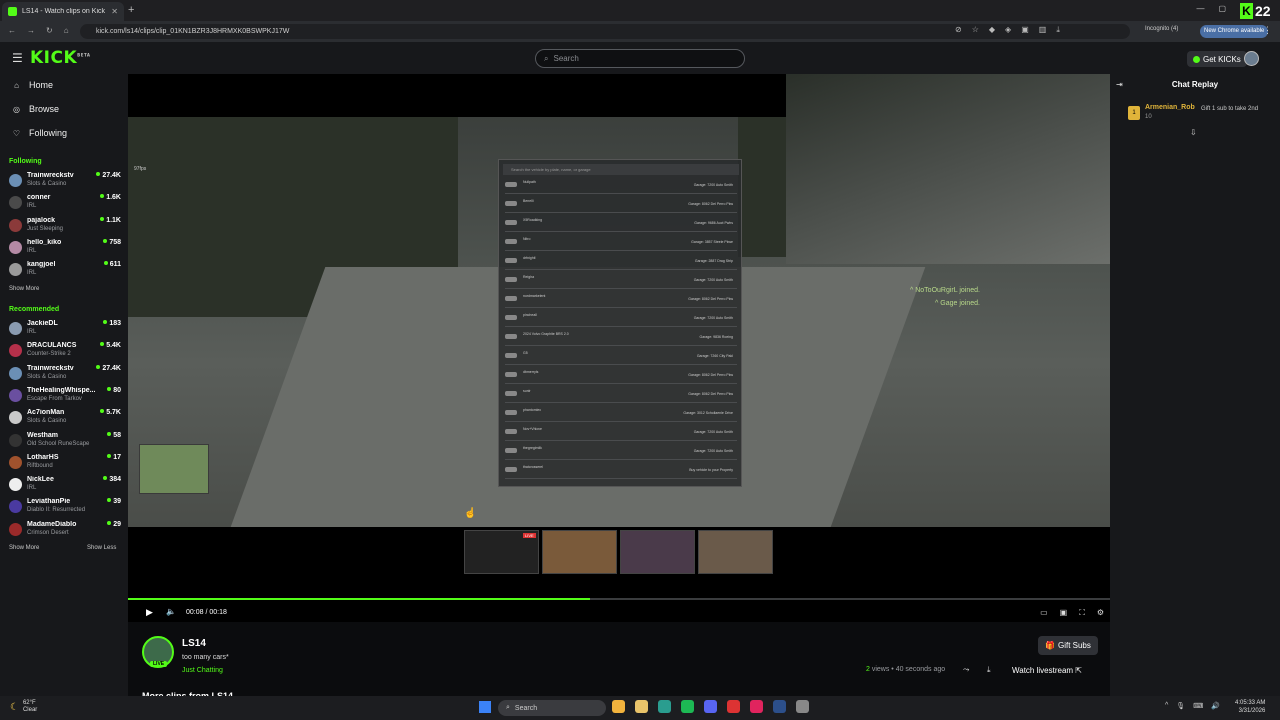 The width and height of the screenshot is (1280, 720). Describe the element at coordinates (1234, 31) in the screenshot. I see `update-chrome-button: New Chrome available` at that location.